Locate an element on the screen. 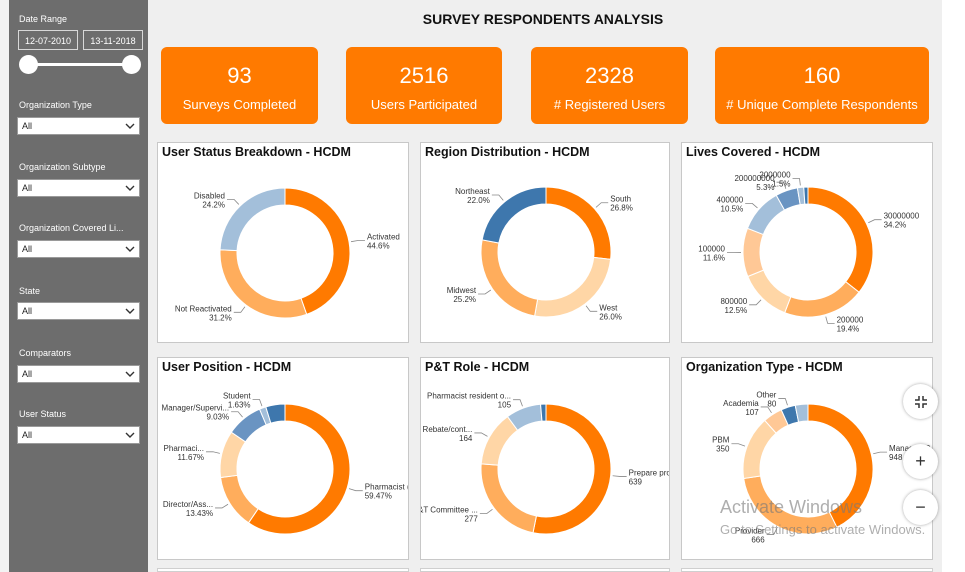 This screenshot has height=572, width=965. slice-value-label: 24.2% is located at coordinates (213, 204).